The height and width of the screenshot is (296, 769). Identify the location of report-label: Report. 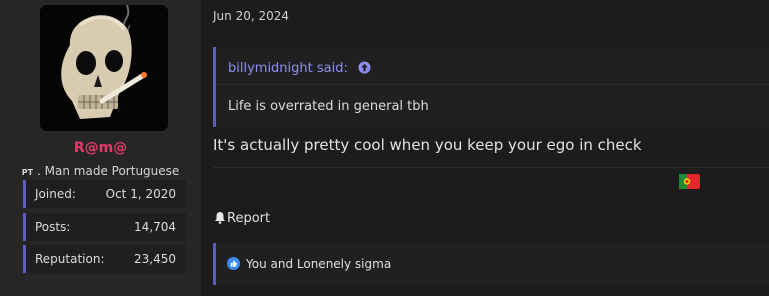
(248, 218).